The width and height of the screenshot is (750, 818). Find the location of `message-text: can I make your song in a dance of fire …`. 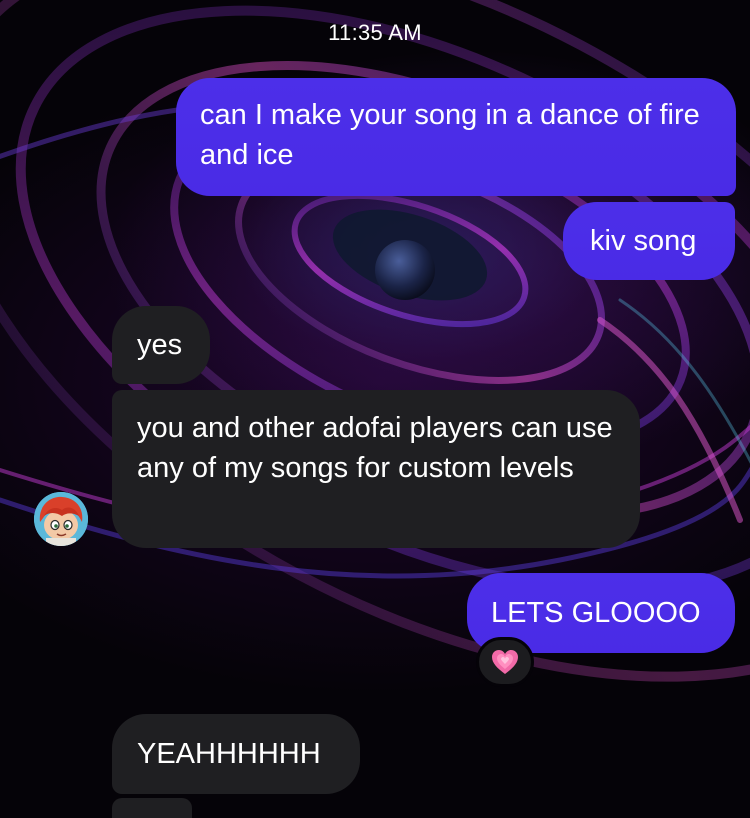

message-text: can I make your song in a dance of fire … is located at coordinates (450, 135).